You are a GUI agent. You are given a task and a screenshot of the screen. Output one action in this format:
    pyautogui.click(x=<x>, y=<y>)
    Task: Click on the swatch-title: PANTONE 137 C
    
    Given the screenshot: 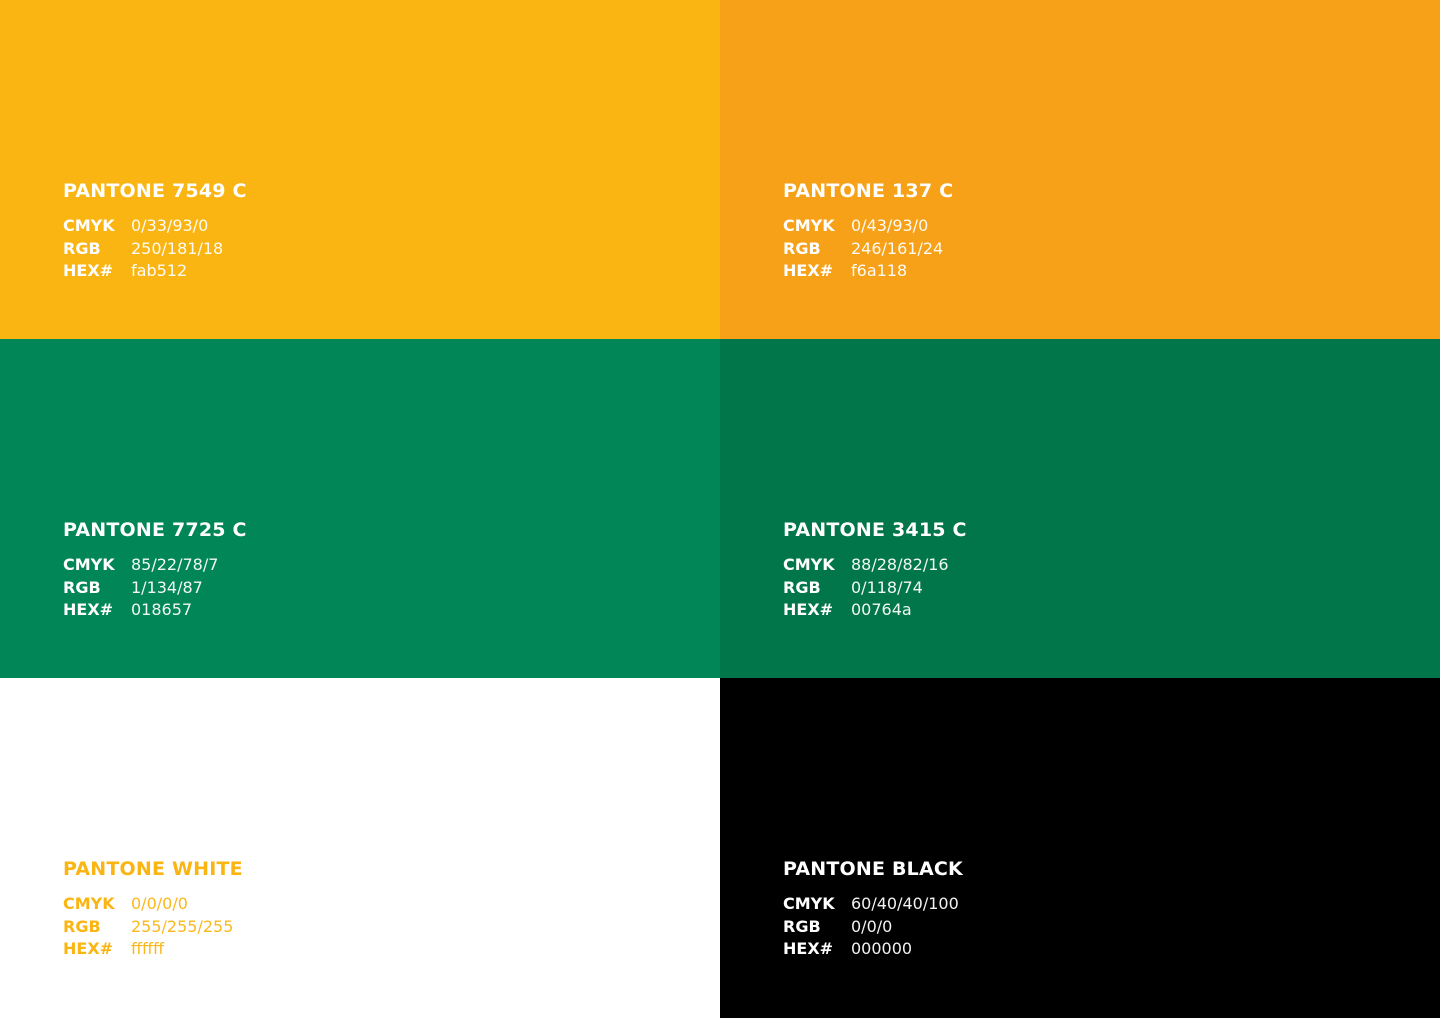 What is the action you would take?
    pyautogui.click(x=868, y=191)
    